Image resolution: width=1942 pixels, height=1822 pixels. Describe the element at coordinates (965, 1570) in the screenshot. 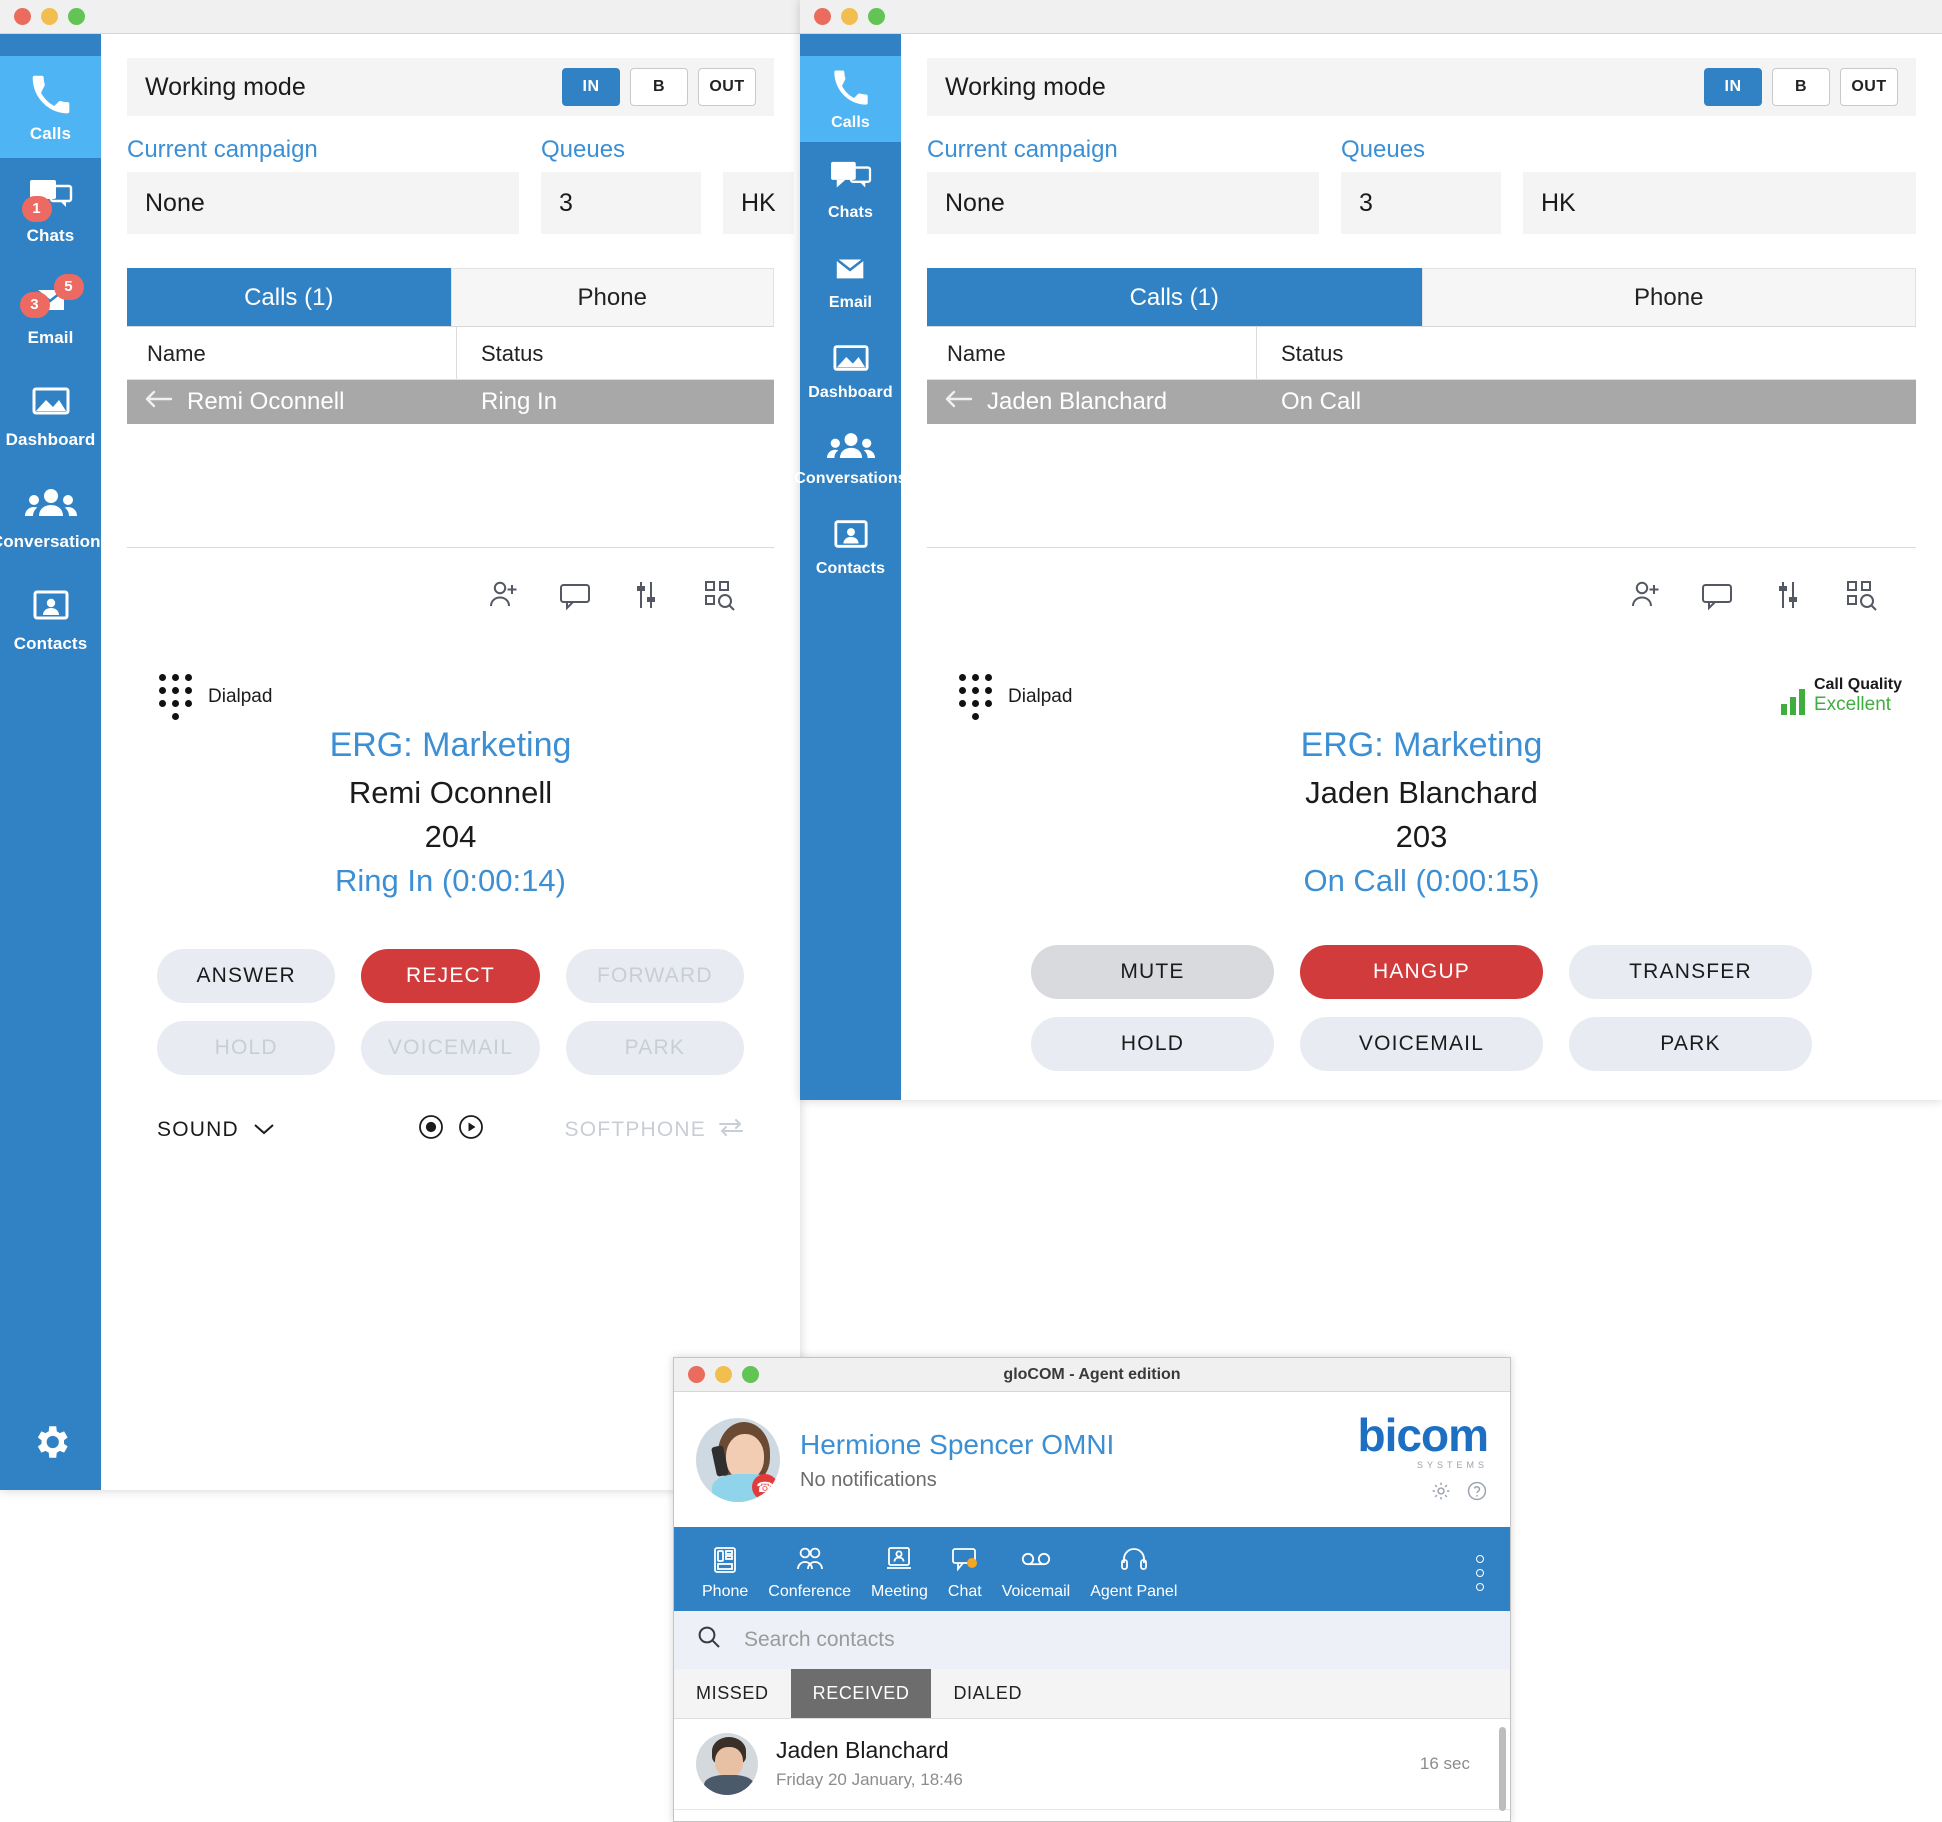

I see `nav-chat: Chat` at that location.